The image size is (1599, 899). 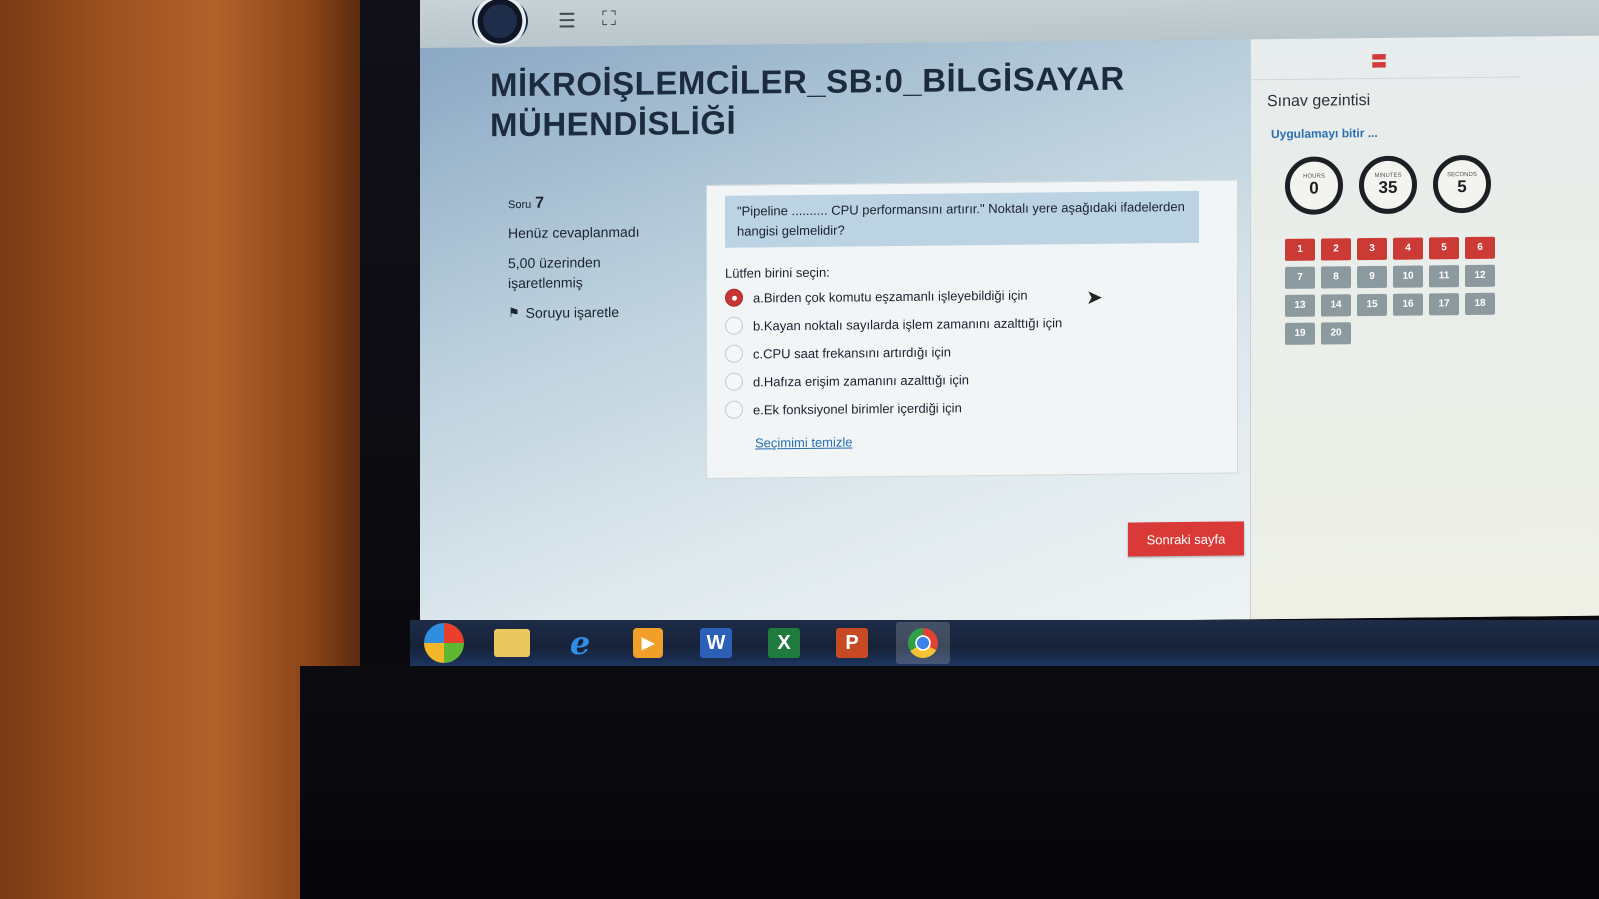 I want to click on word-icon: W, so click(x=716, y=643).